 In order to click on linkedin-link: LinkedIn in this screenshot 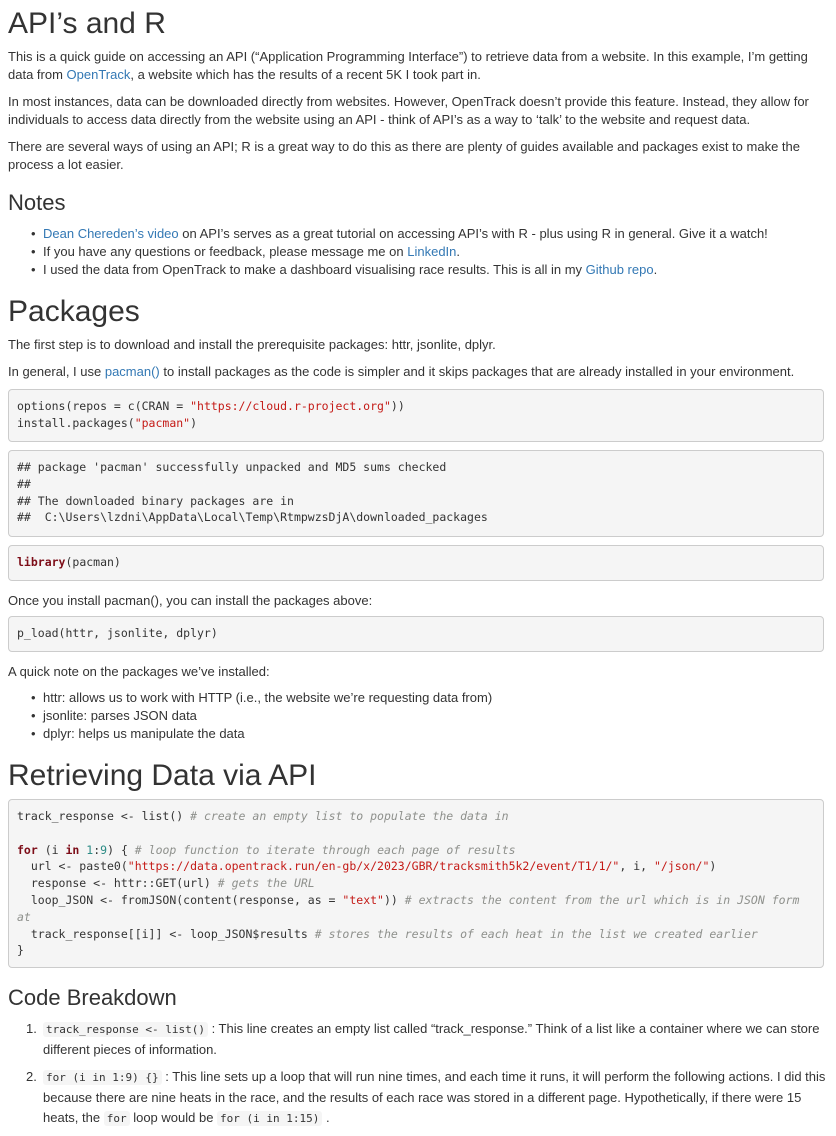, I will do `click(431, 251)`.